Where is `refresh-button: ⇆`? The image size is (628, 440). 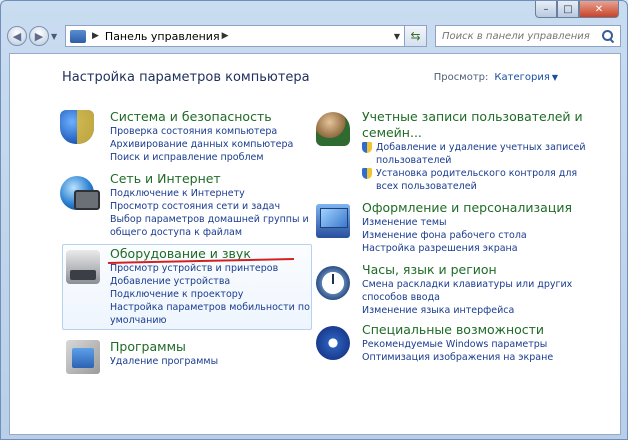
refresh-button: ⇆ is located at coordinates (416, 36).